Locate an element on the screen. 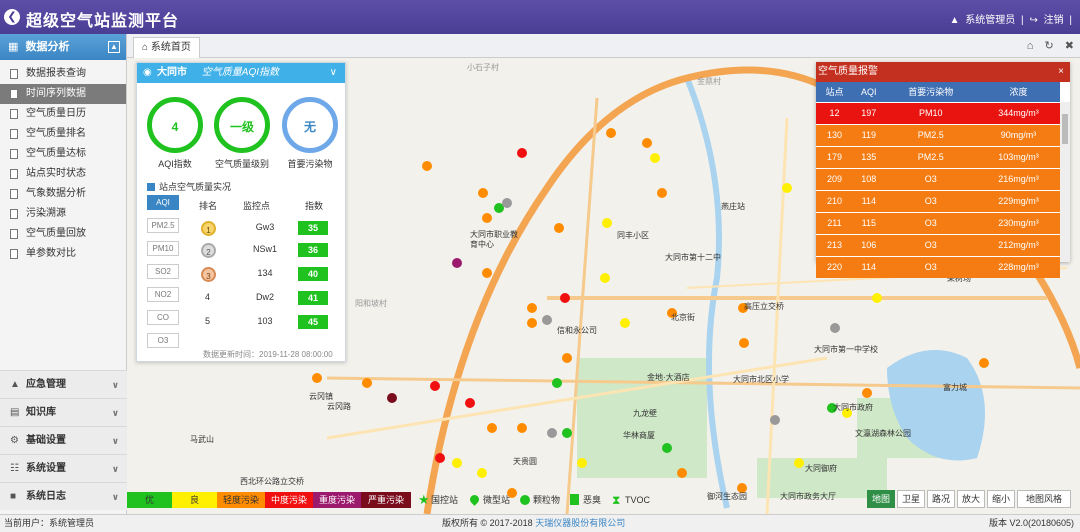  place-label: 西北环公路立交桥 is located at coordinates (272, 481).